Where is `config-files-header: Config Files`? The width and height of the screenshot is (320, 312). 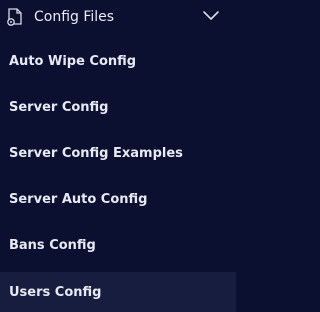
config-files-header: Config Files is located at coordinates (118, 17).